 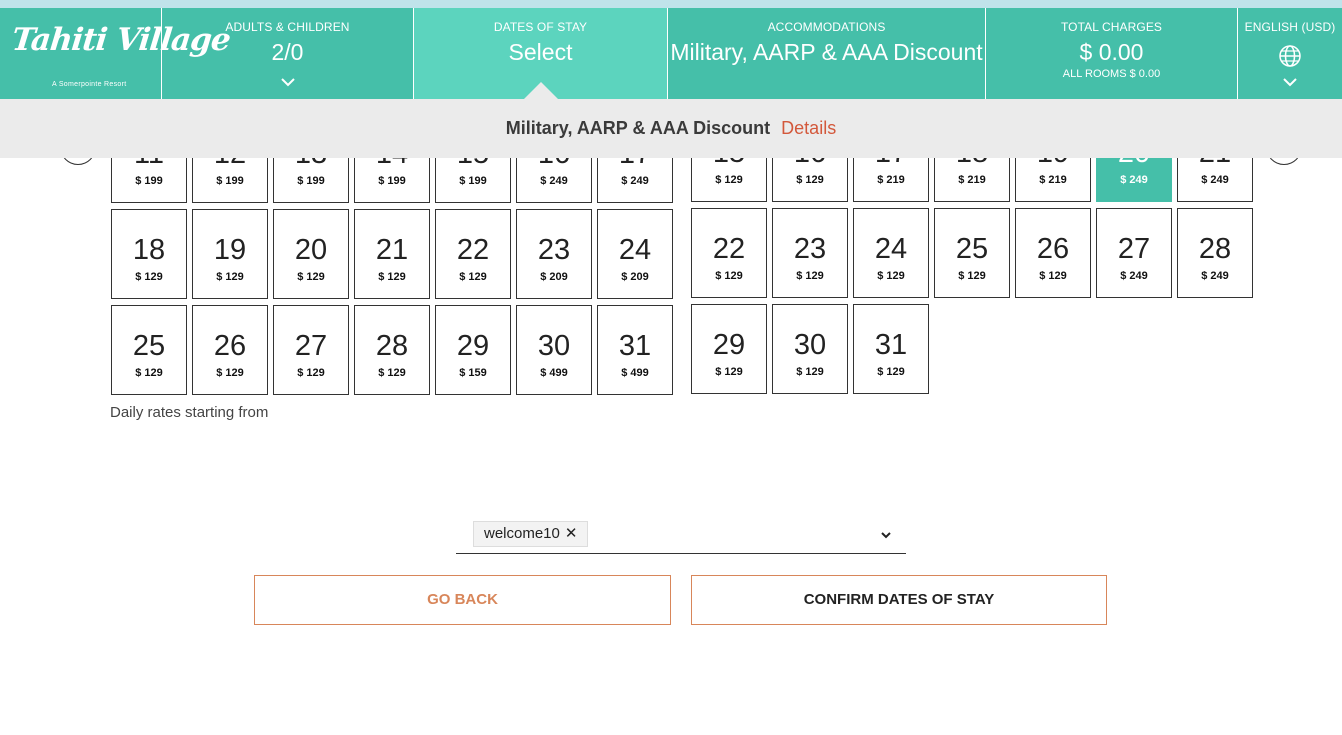 What do you see at coordinates (540, 27) in the screenshot?
I see `dates-label: DATES OF STAY` at bounding box center [540, 27].